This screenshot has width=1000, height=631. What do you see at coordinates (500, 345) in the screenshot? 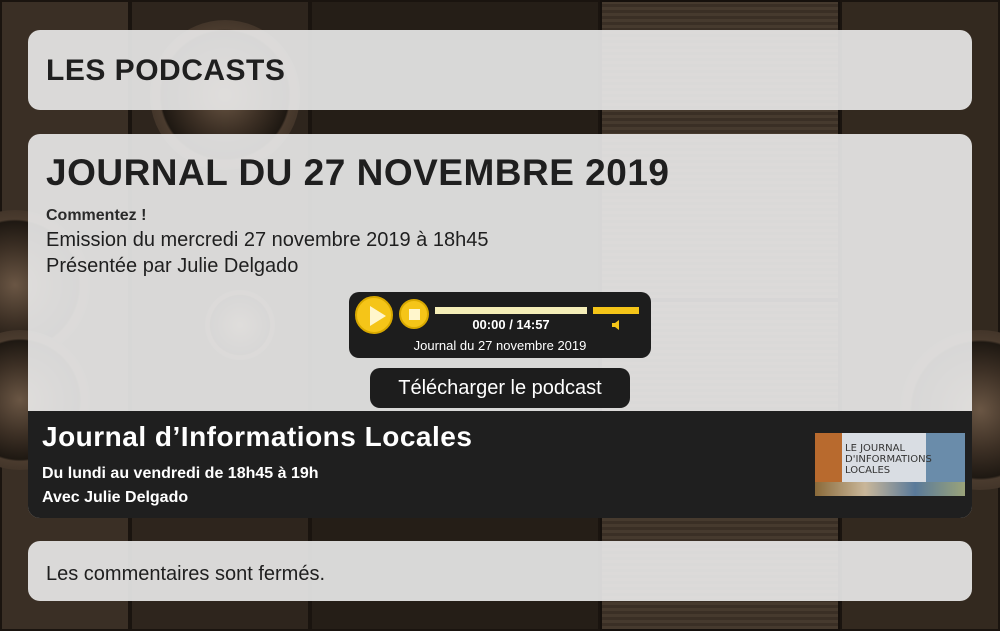
I see `track-title: Journal du 27 novembre 2019` at bounding box center [500, 345].